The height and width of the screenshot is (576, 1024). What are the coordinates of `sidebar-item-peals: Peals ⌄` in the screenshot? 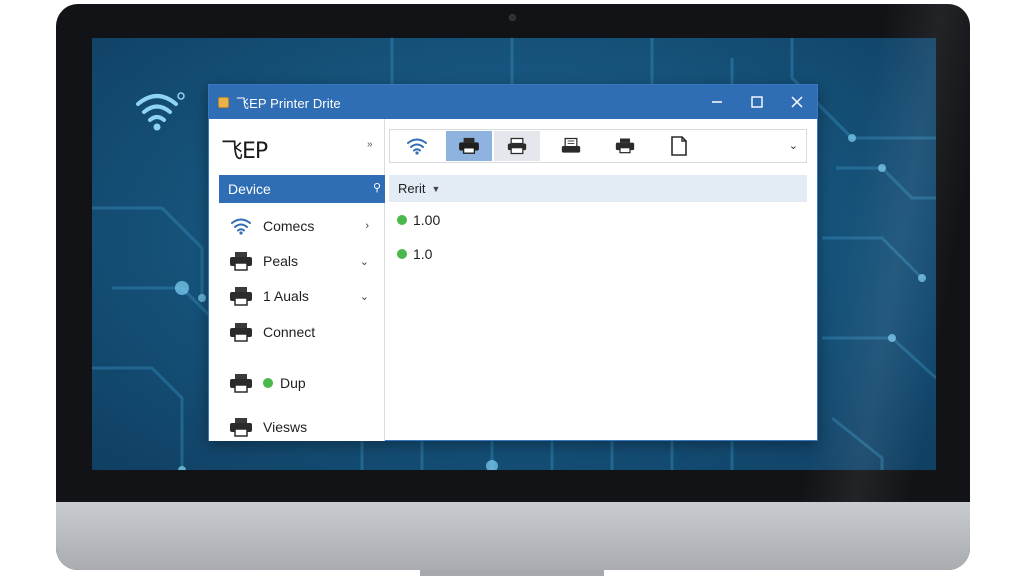 It's located at (299, 261).